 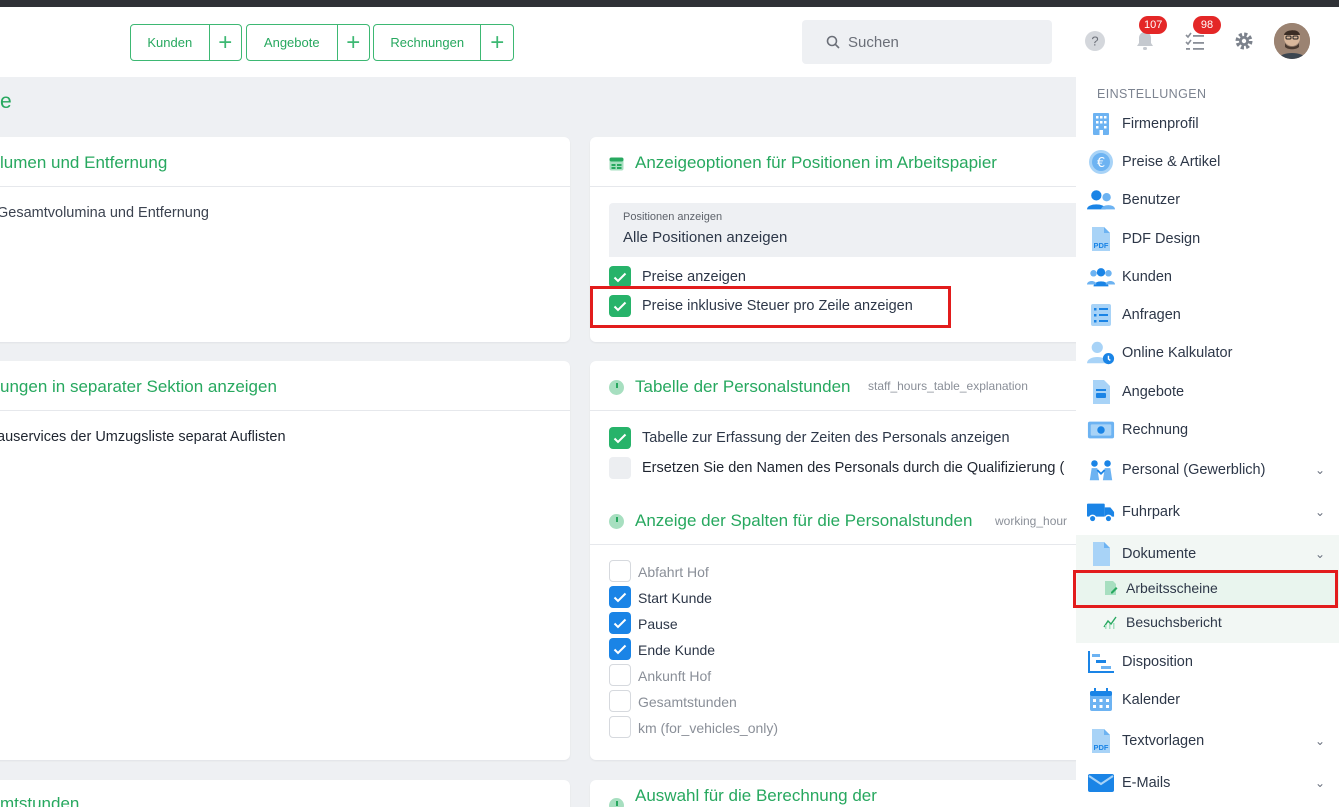 What do you see at coordinates (1110, 622) in the screenshot?
I see `chart-icon` at bounding box center [1110, 622].